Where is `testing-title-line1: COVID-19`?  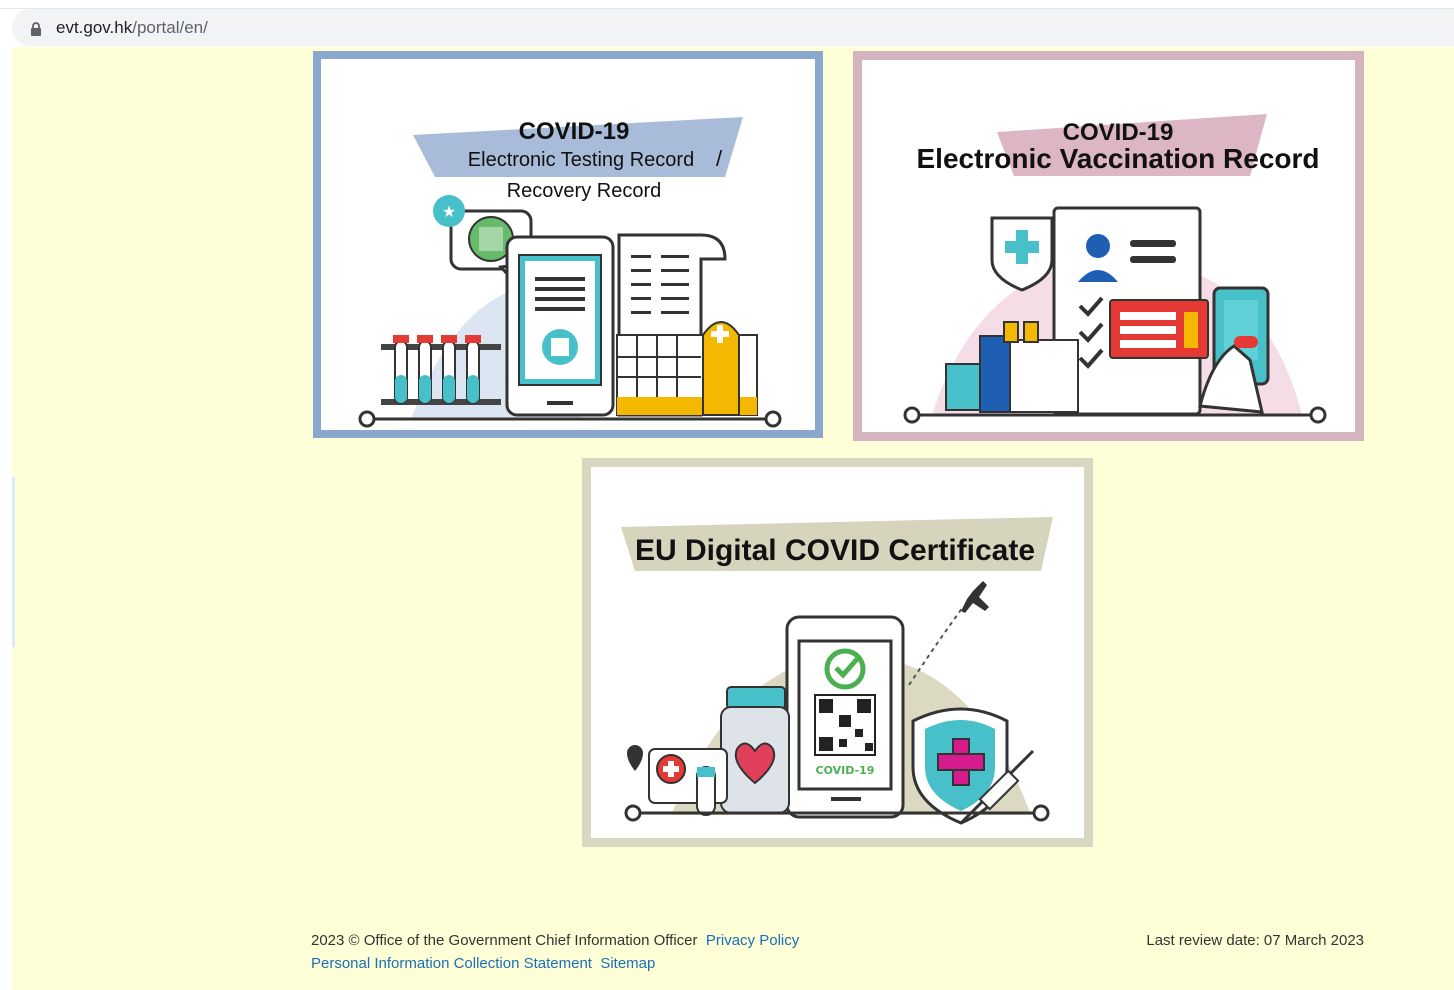 testing-title-line1: COVID-19 is located at coordinates (574, 131).